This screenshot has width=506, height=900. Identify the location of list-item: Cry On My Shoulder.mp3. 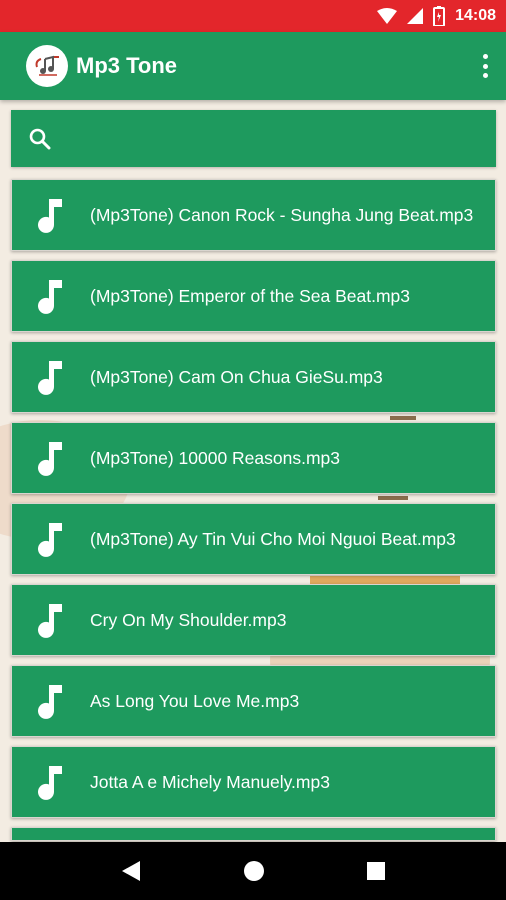
(253, 620).